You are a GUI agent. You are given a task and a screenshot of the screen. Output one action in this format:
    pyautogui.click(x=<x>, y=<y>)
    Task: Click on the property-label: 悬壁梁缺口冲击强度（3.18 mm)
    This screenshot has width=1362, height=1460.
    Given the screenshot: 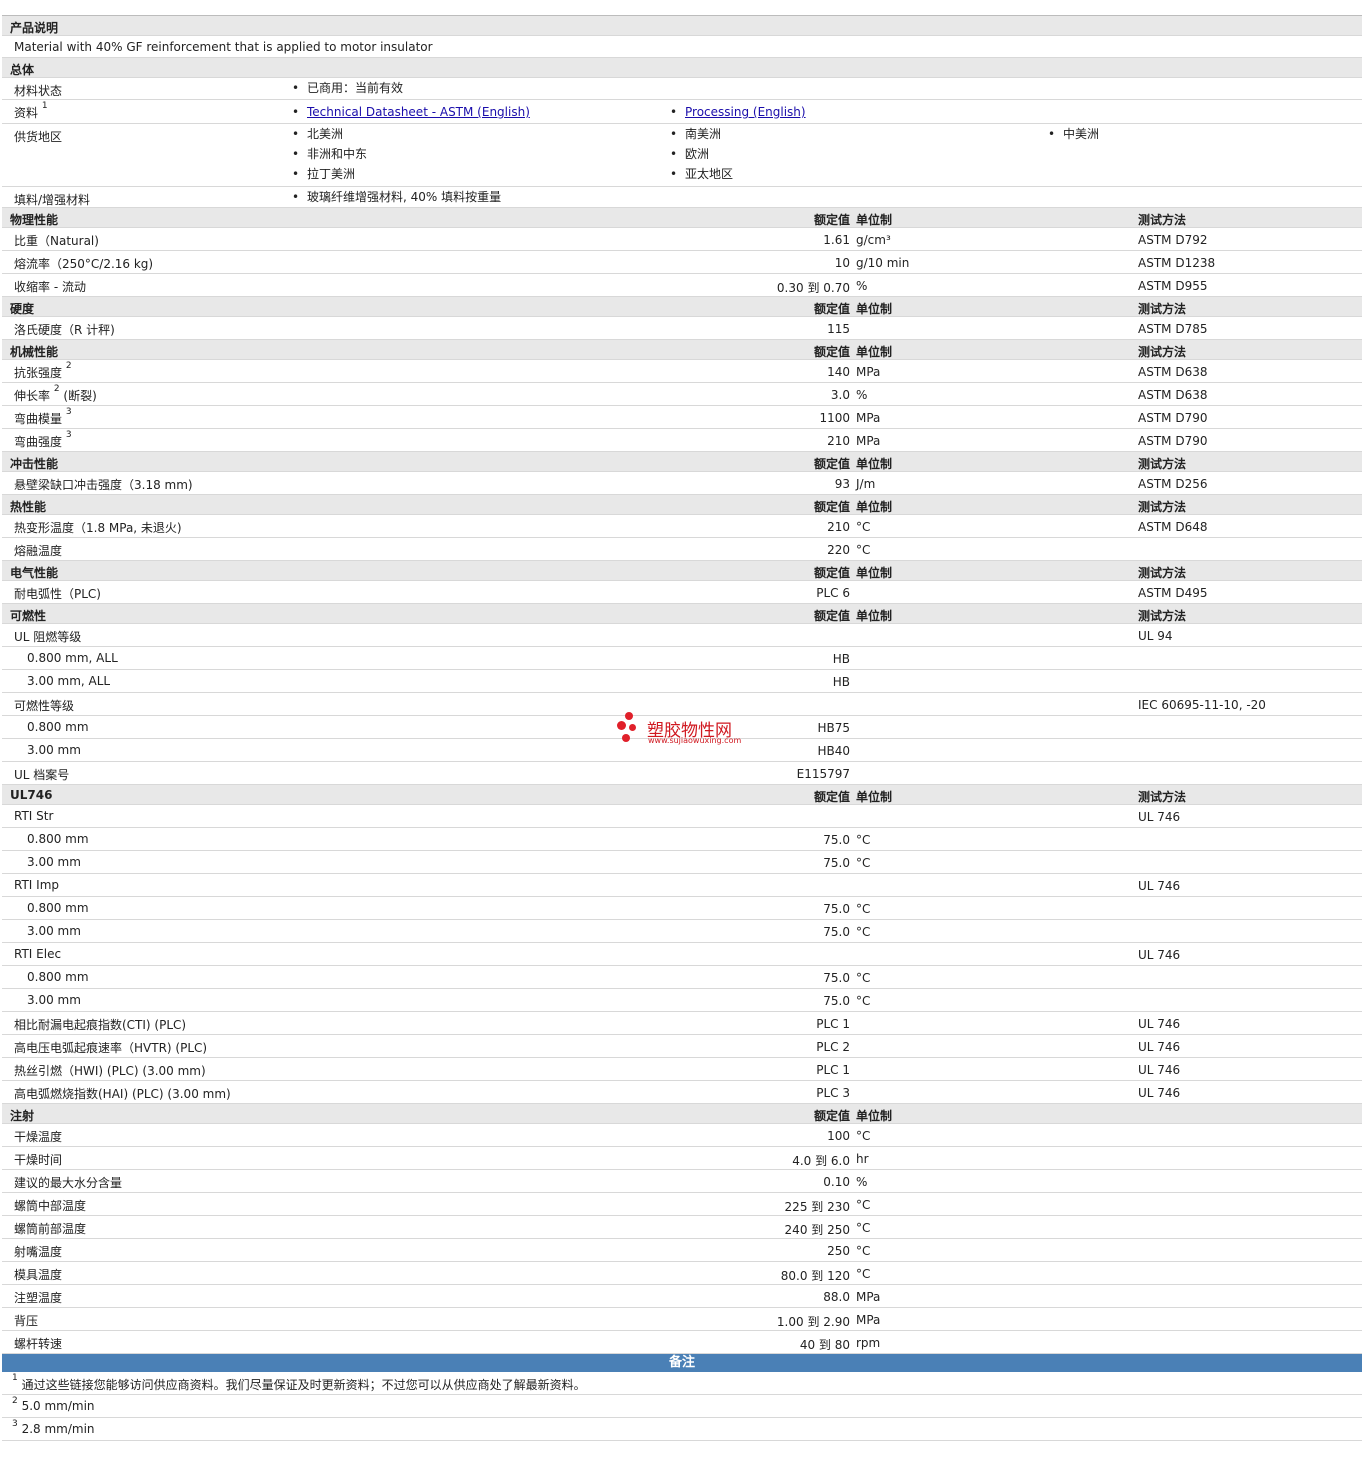 What is the action you would take?
    pyautogui.click(x=103, y=484)
    